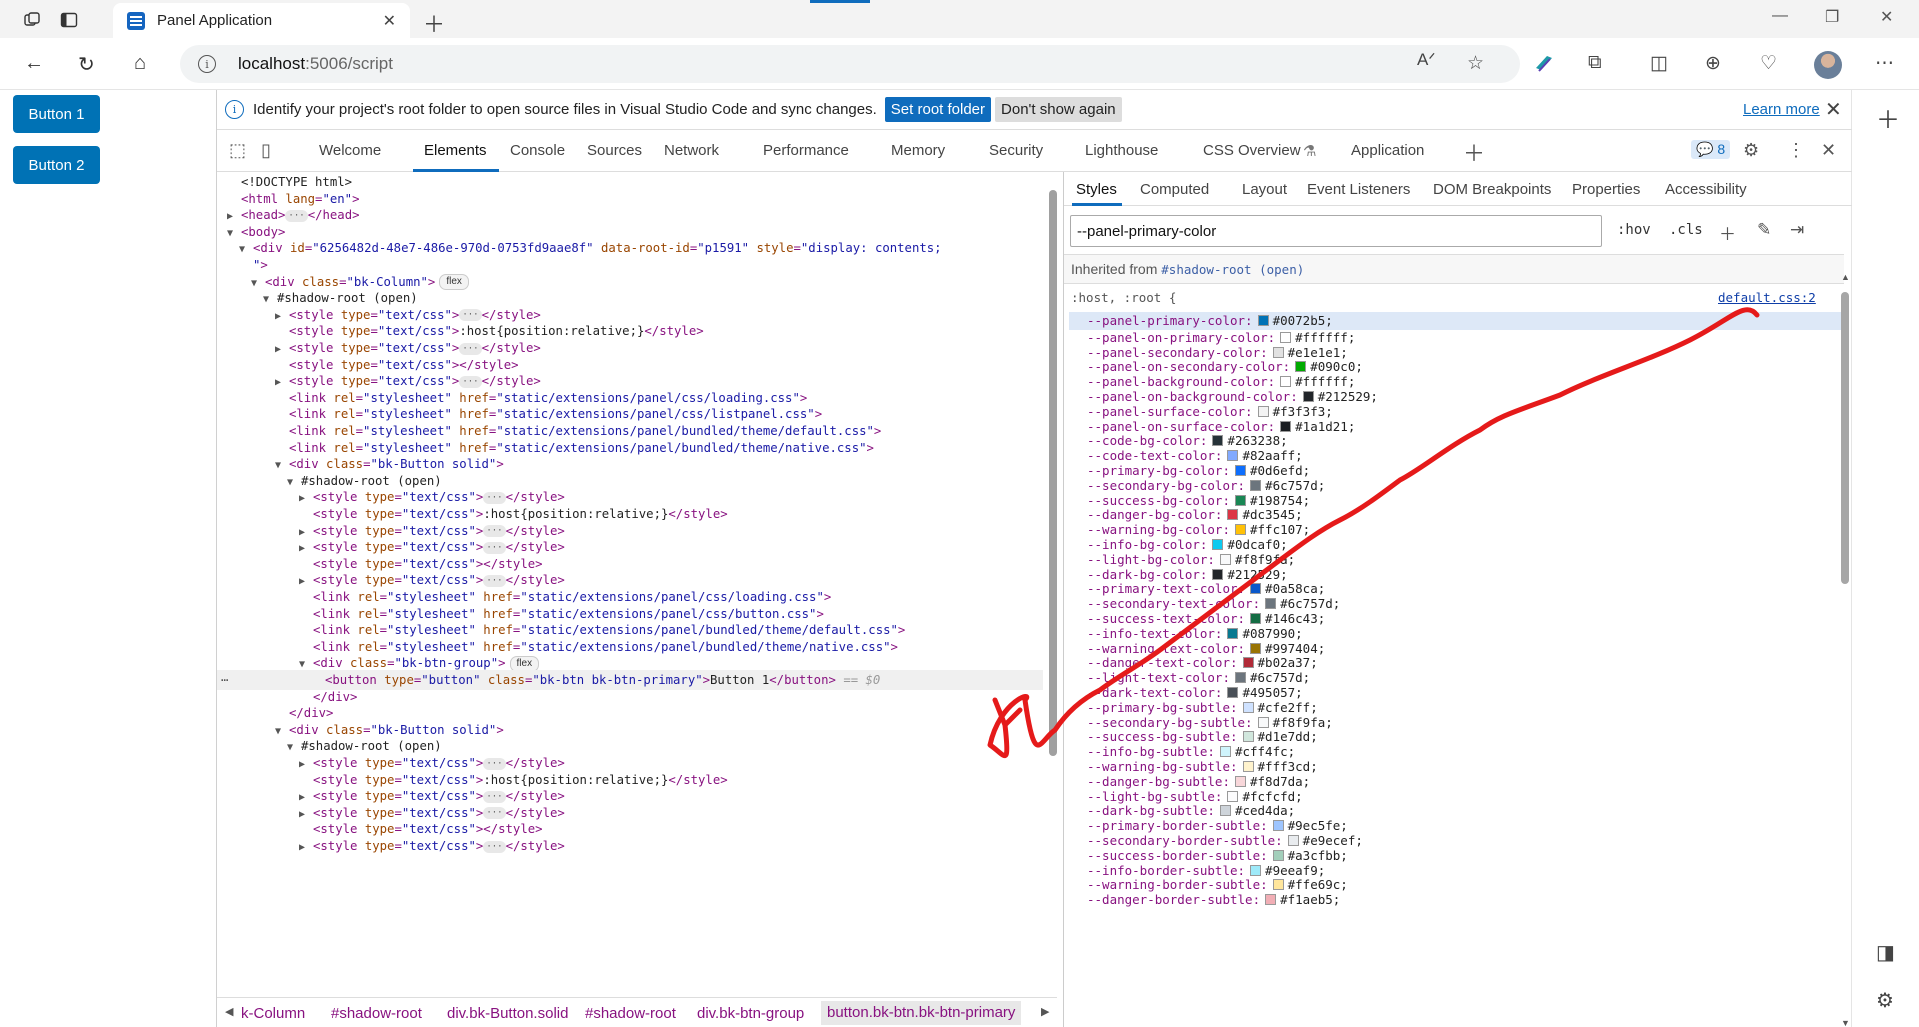 The width and height of the screenshot is (1919, 1027). I want to click on css-property-name: --panel-on-surface-color:, so click(1181, 426).